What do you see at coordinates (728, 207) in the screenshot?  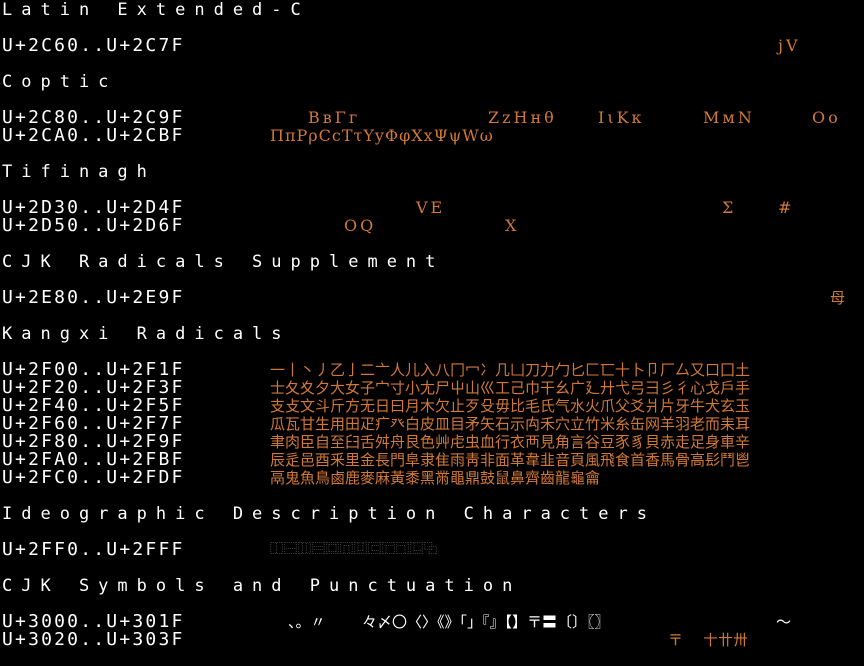 I see `glyph-row: Σ` at bounding box center [728, 207].